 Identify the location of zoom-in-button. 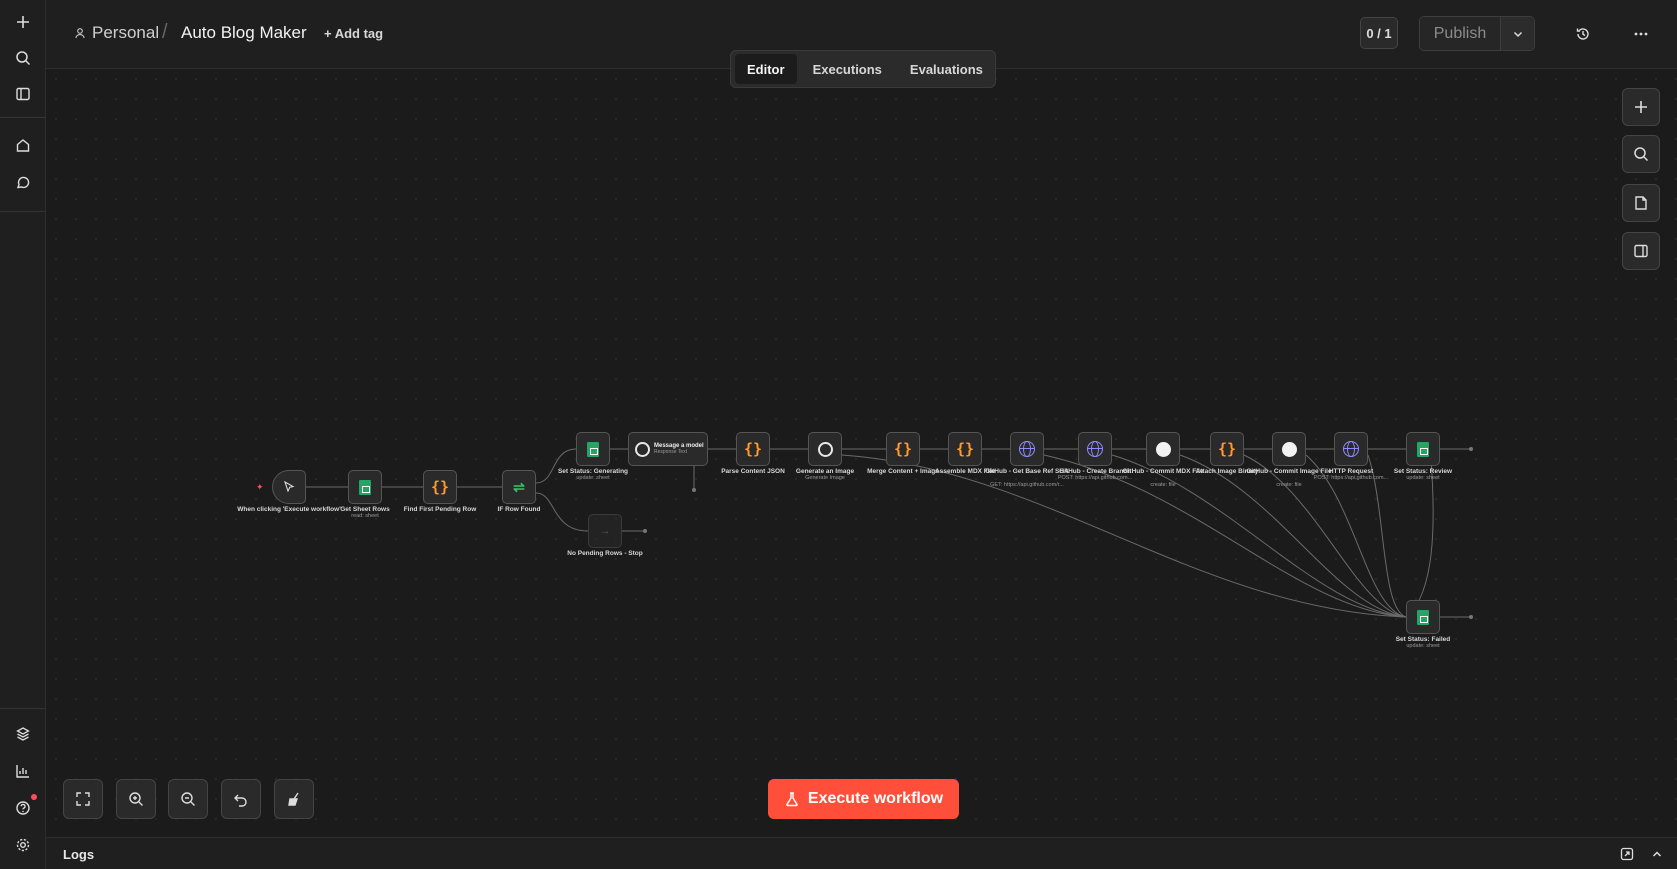
(136, 799).